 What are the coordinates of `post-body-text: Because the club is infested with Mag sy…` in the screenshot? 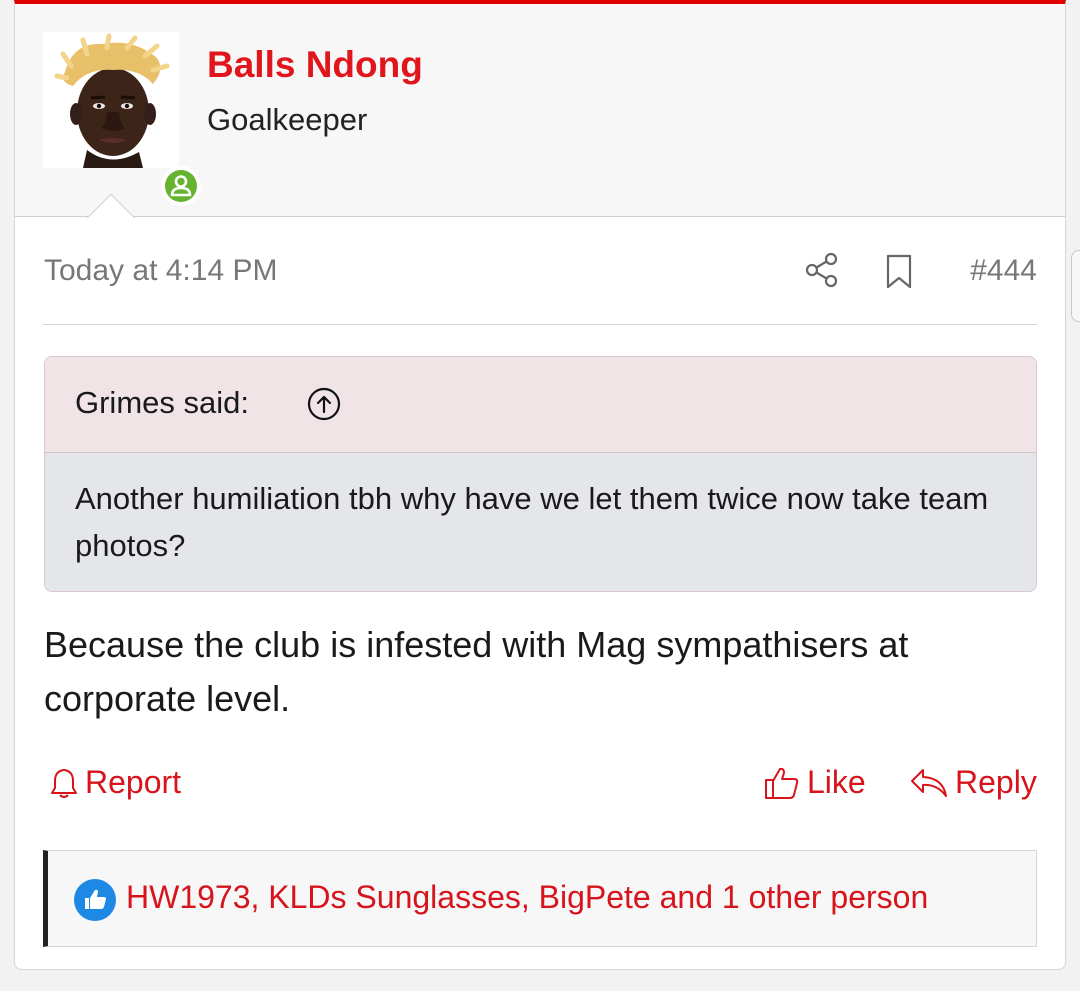 It's located at (476, 671).